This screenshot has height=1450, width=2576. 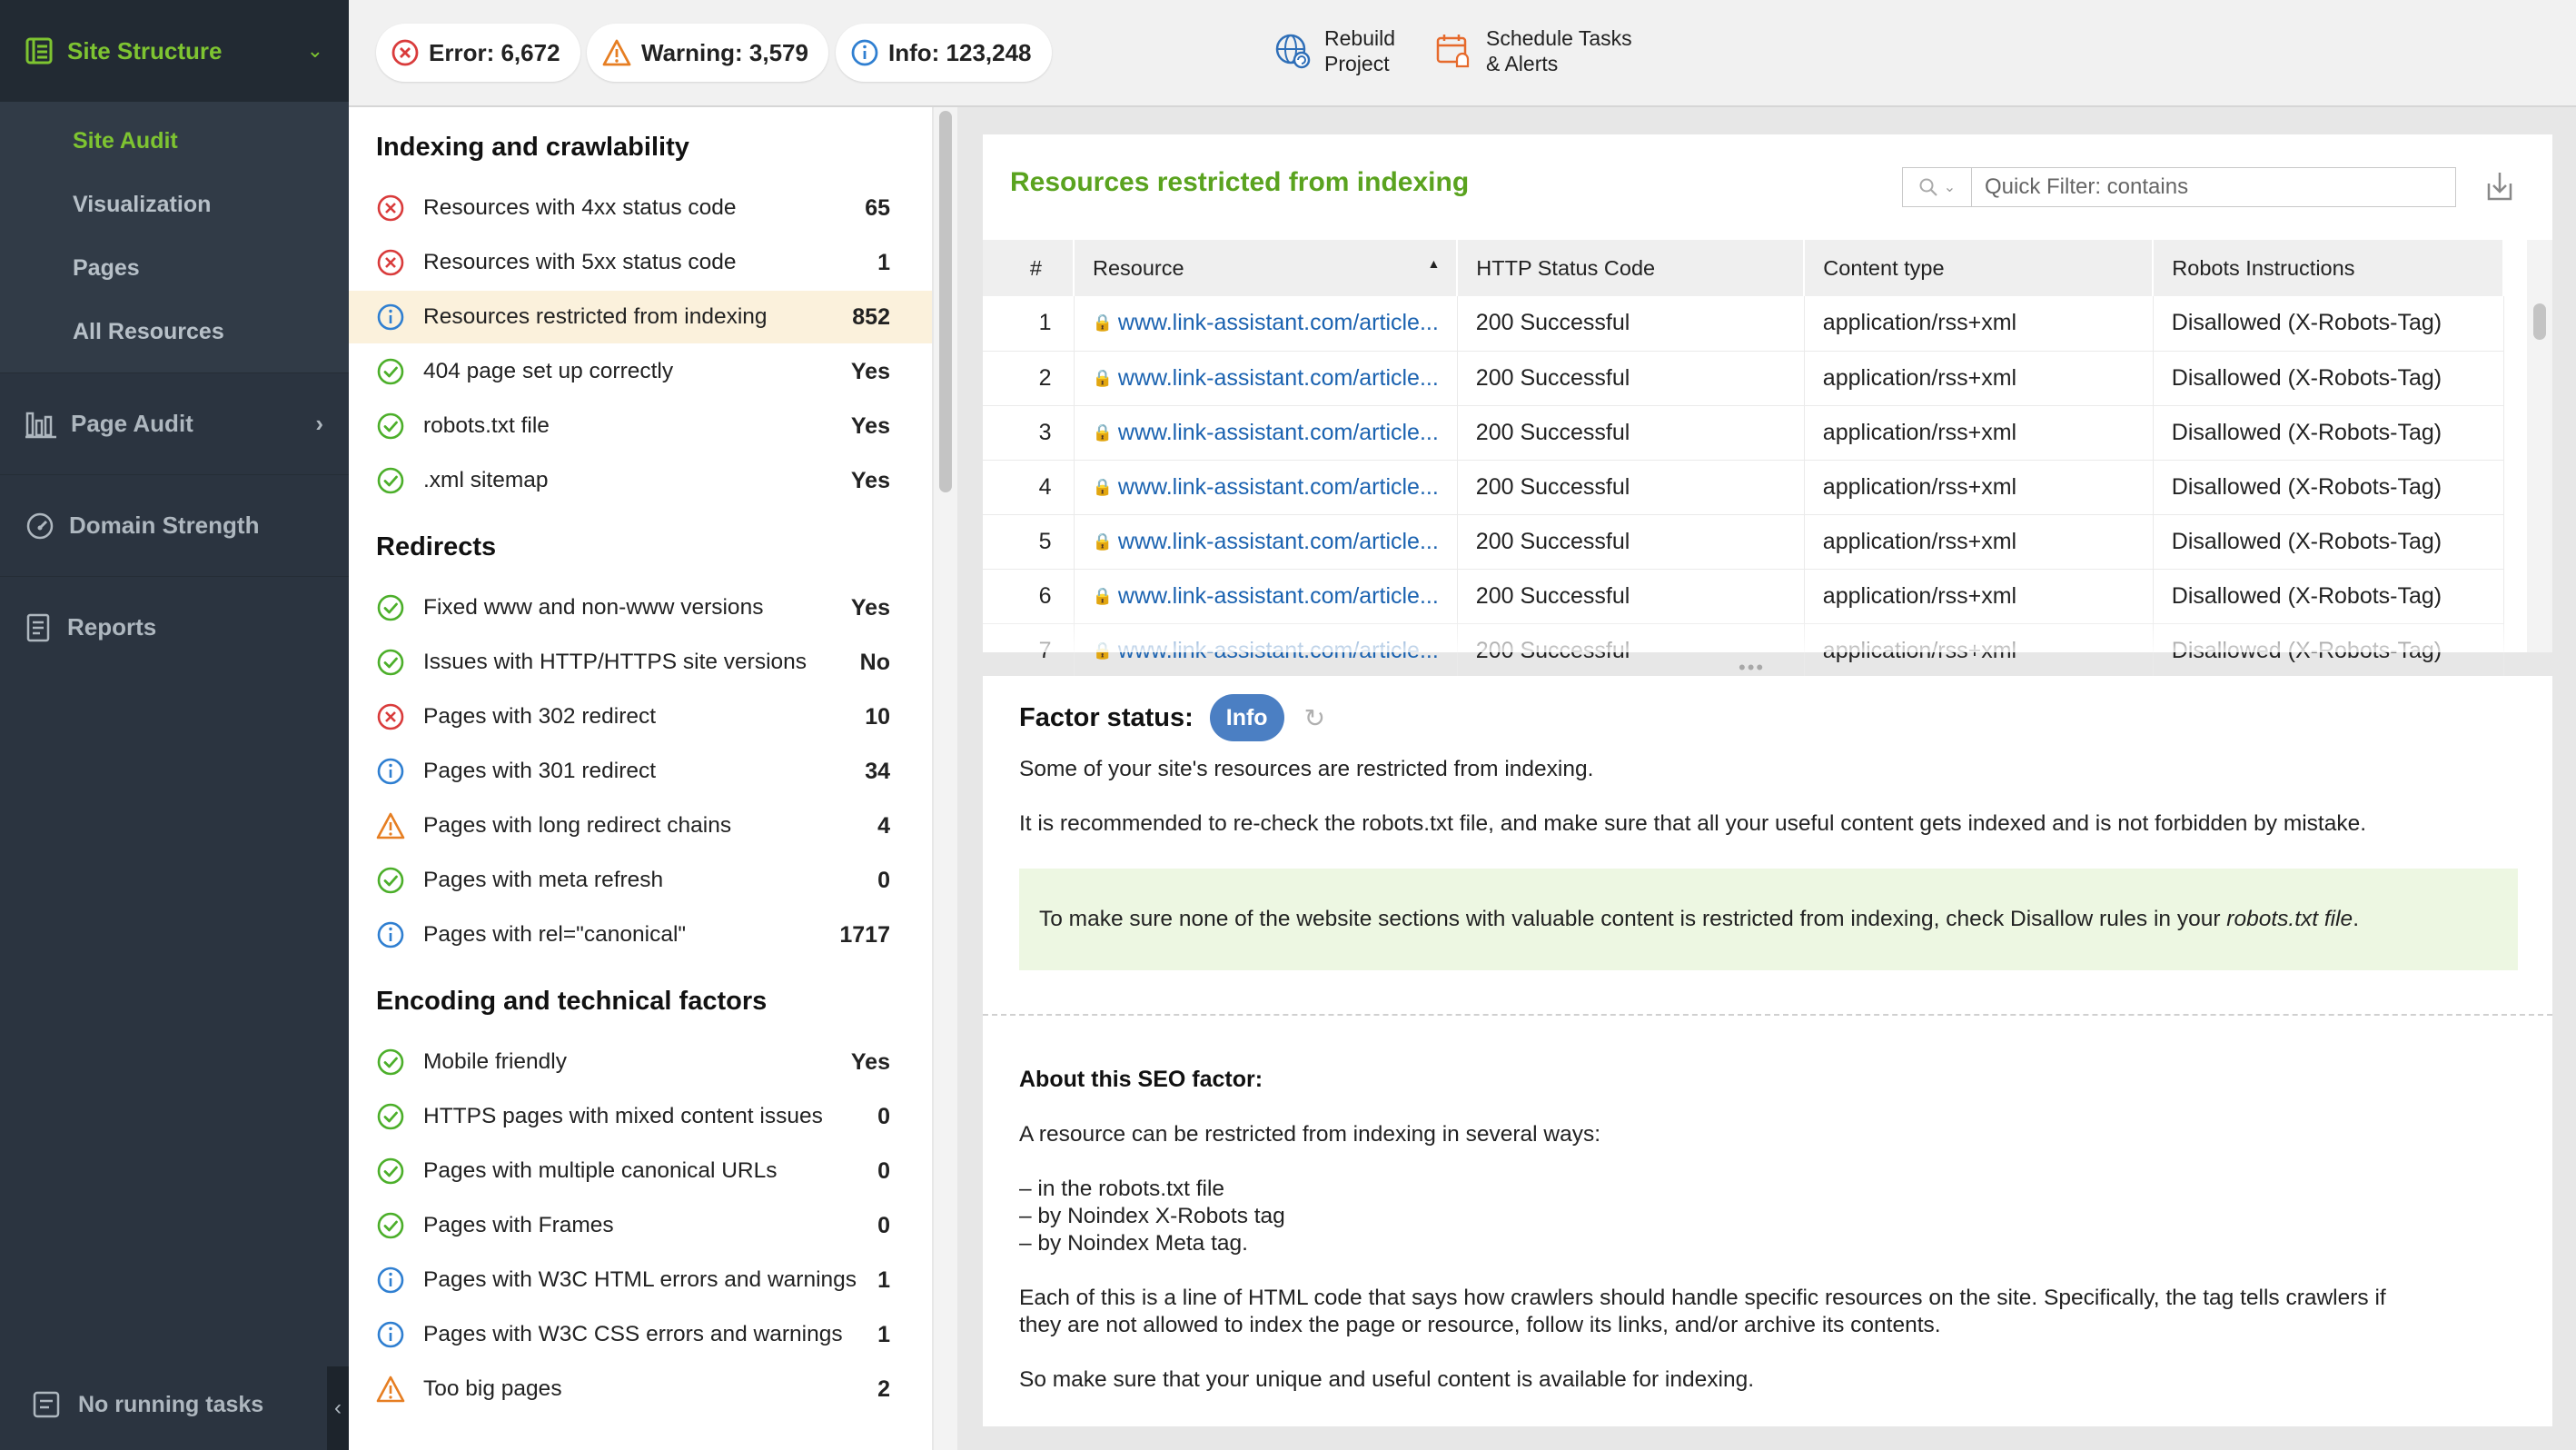 I want to click on issue-name: Pages with W3C HTML errors and warnings, so click(x=640, y=1279).